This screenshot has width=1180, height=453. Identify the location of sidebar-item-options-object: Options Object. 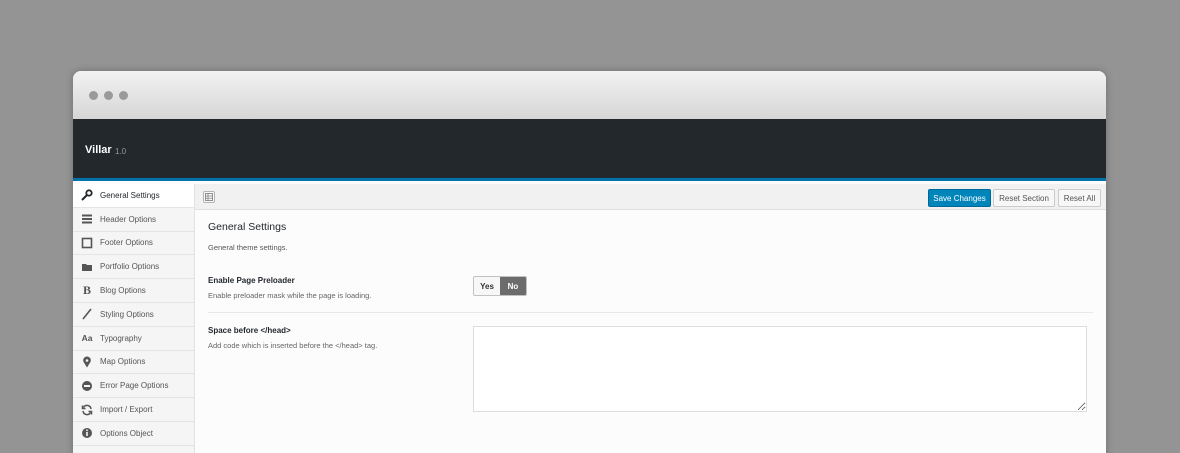
(133, 434).